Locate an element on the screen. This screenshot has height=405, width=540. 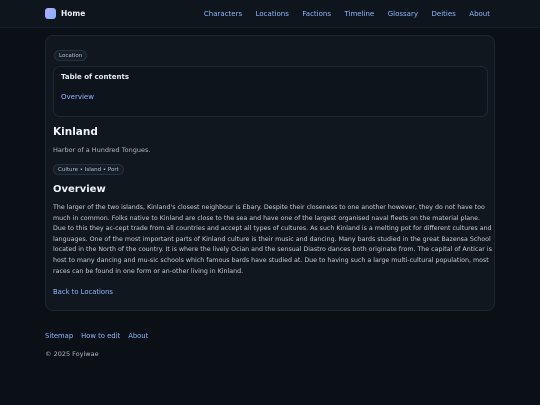
nav-characters: Characters is located at coordinates (223, 14).